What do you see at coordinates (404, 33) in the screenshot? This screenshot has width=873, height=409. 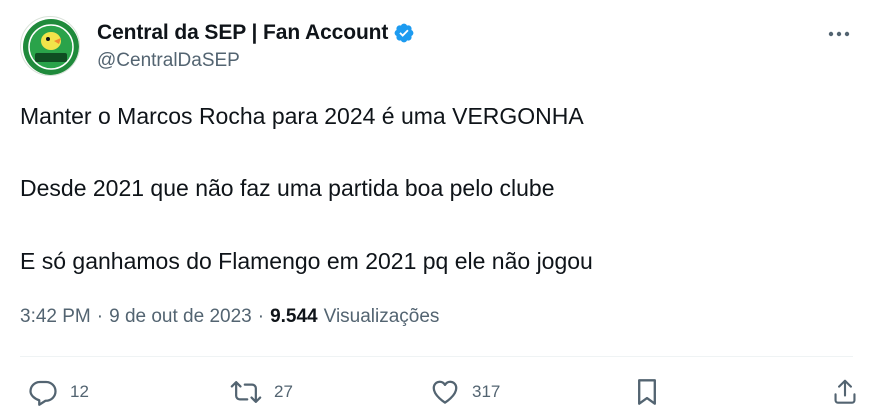 I see `verified-badge-icon` at bounding box center [404, 33].